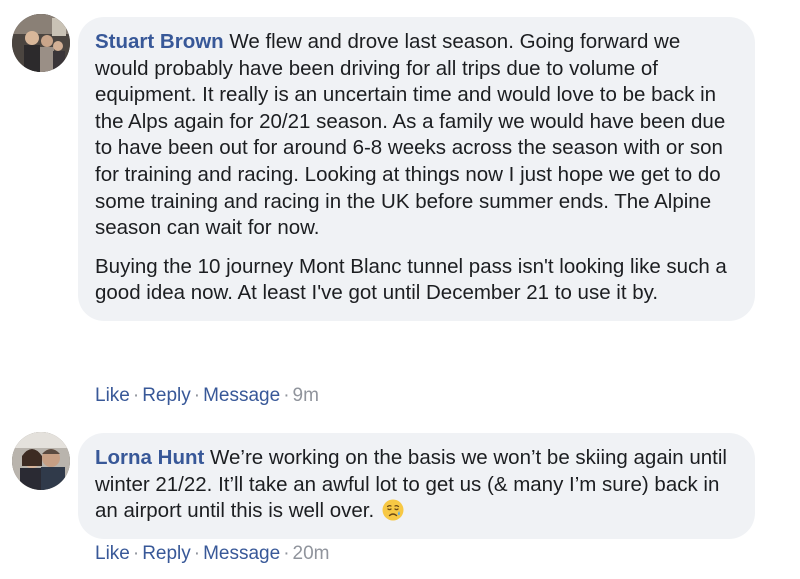 The image size is (800, 579). What do you see at coordinates (393, 510) in the screenshot?
I see `sad-but-relieved-face-icon` at bounding box center [393, 510].